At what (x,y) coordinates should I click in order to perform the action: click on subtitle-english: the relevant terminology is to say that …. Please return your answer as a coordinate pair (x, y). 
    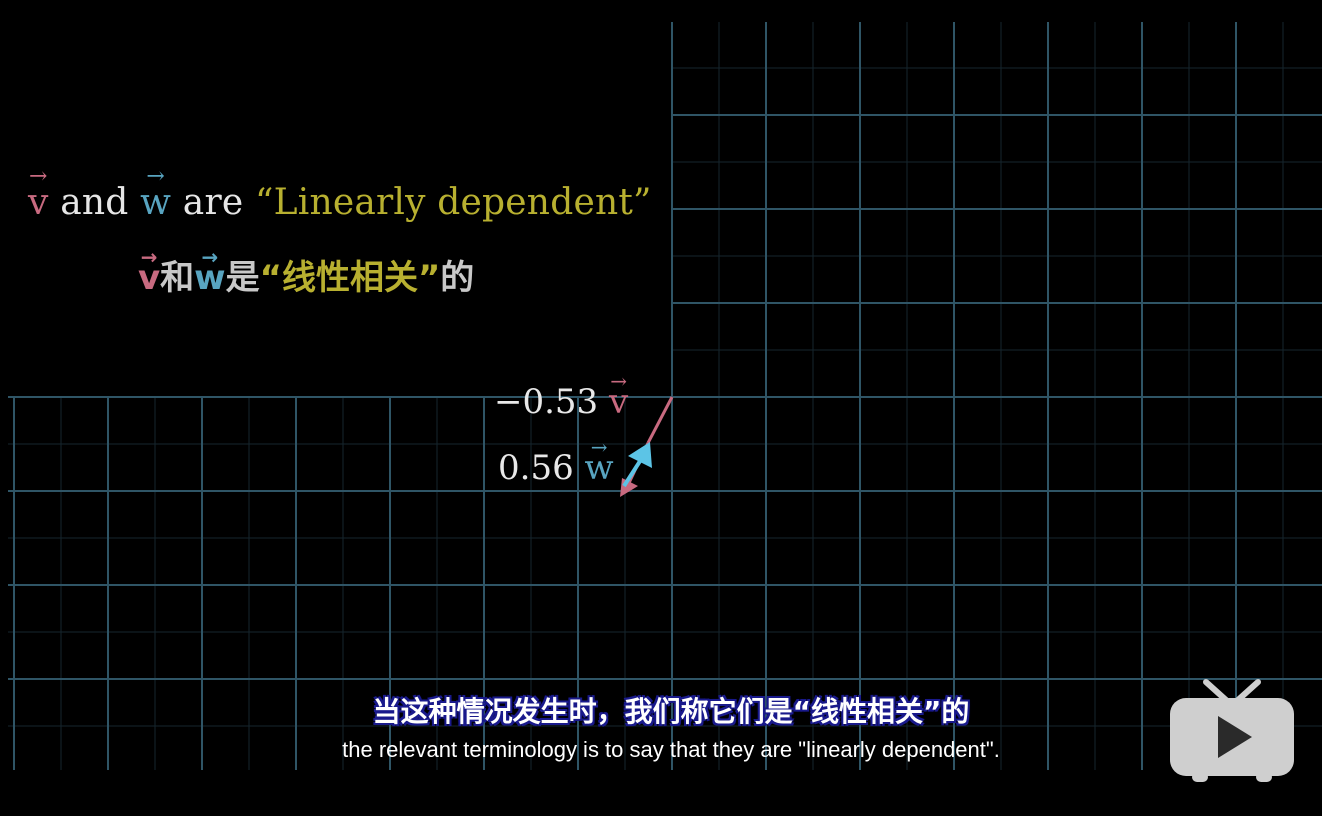
    Looking at the image, I should click on (671, 749).